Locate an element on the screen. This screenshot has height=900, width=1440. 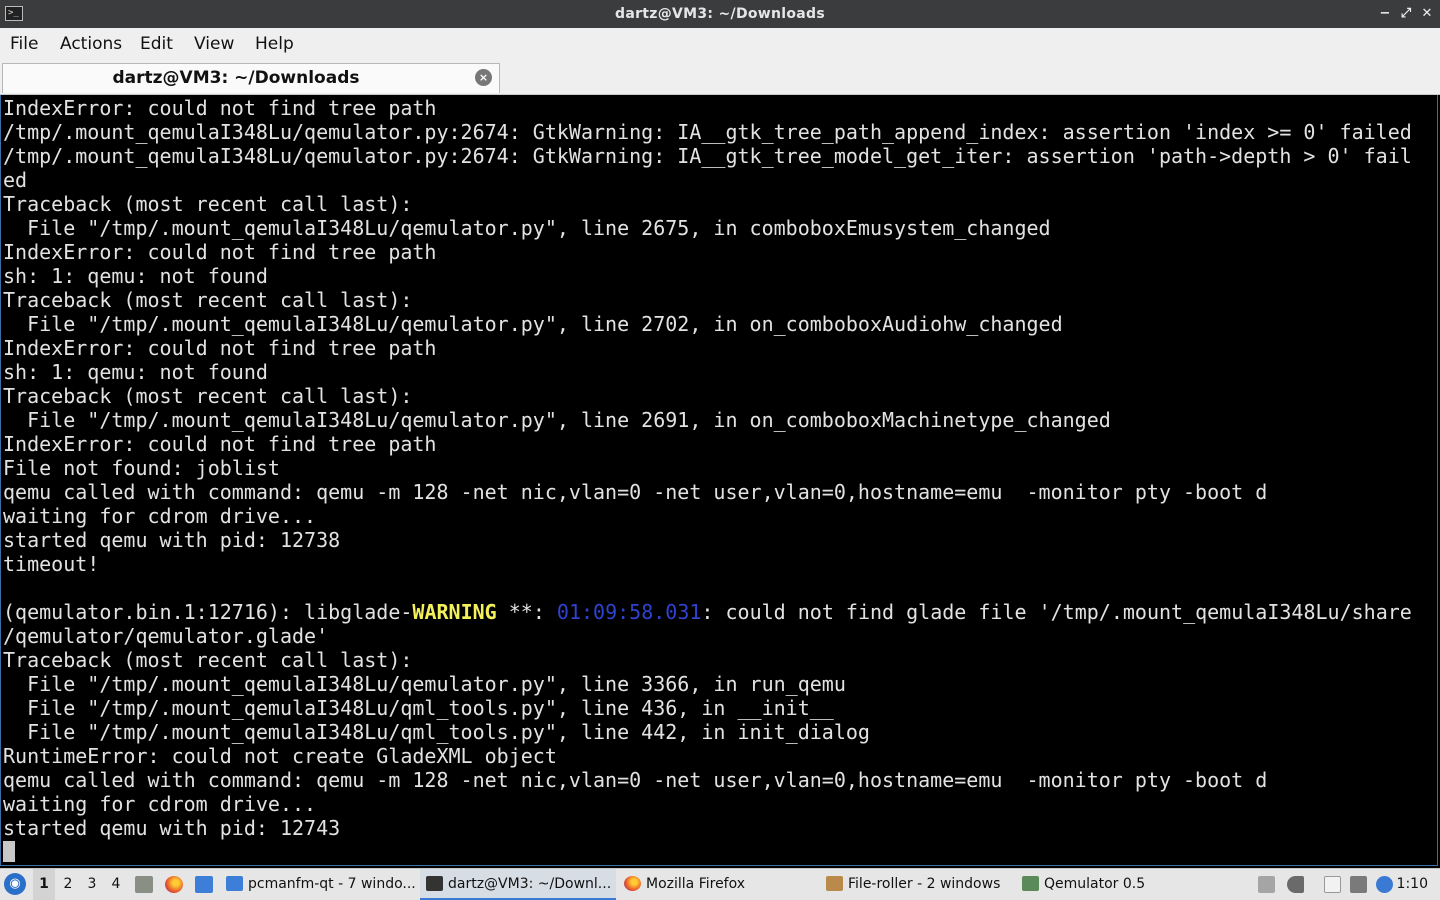
tab-bar: dartz@VM3: ~/Downloads × is located at coordinates (720, 77).